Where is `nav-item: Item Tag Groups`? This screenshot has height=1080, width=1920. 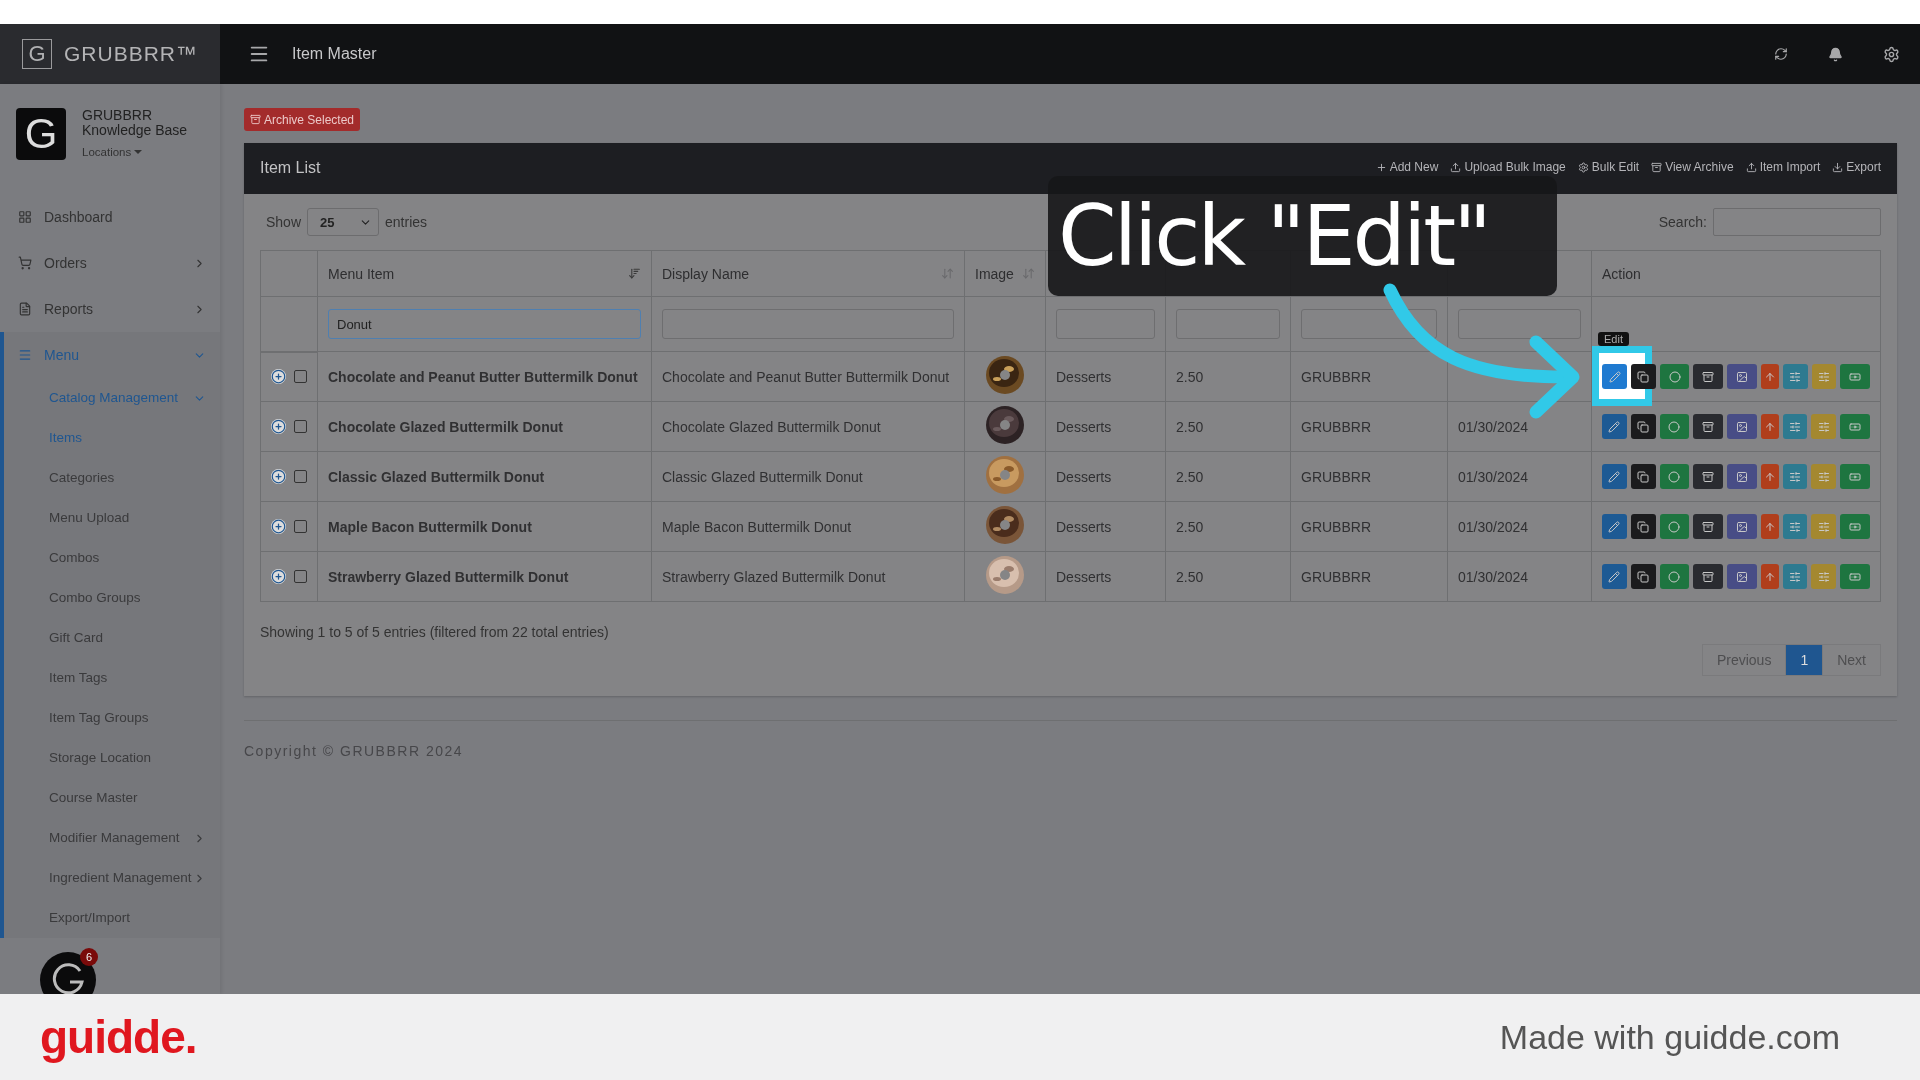 nav-item: Item Tag Groups is located at coordinates (112, 718).